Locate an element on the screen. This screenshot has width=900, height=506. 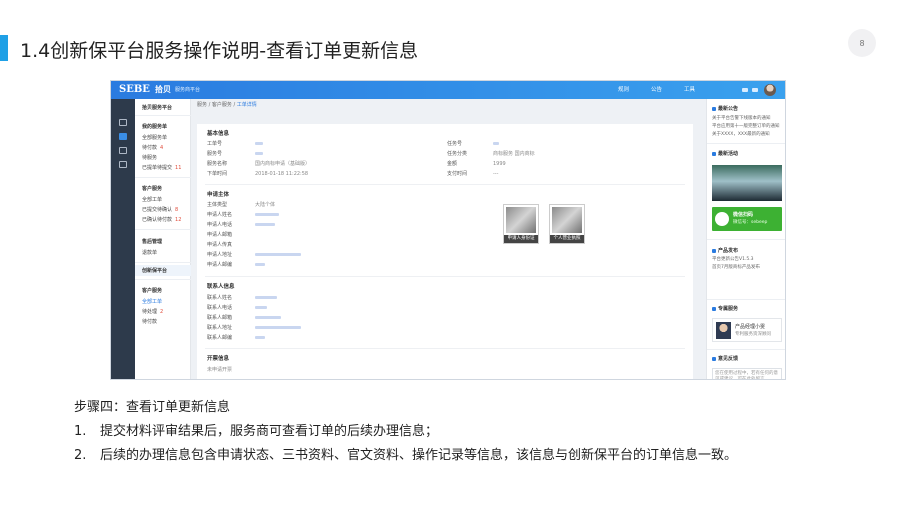
field-label: 申请人地址 is located at coordinates (220, 255).